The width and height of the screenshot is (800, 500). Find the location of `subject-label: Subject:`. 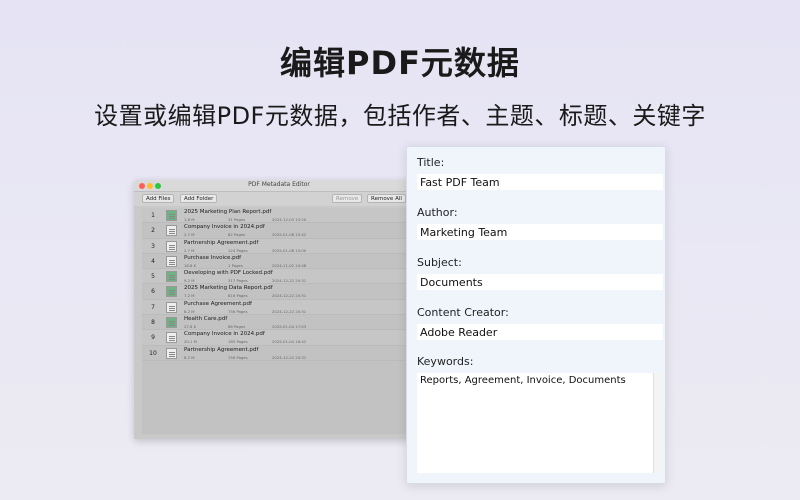

subject-label: Subject: is located at coordinates (439, 262).